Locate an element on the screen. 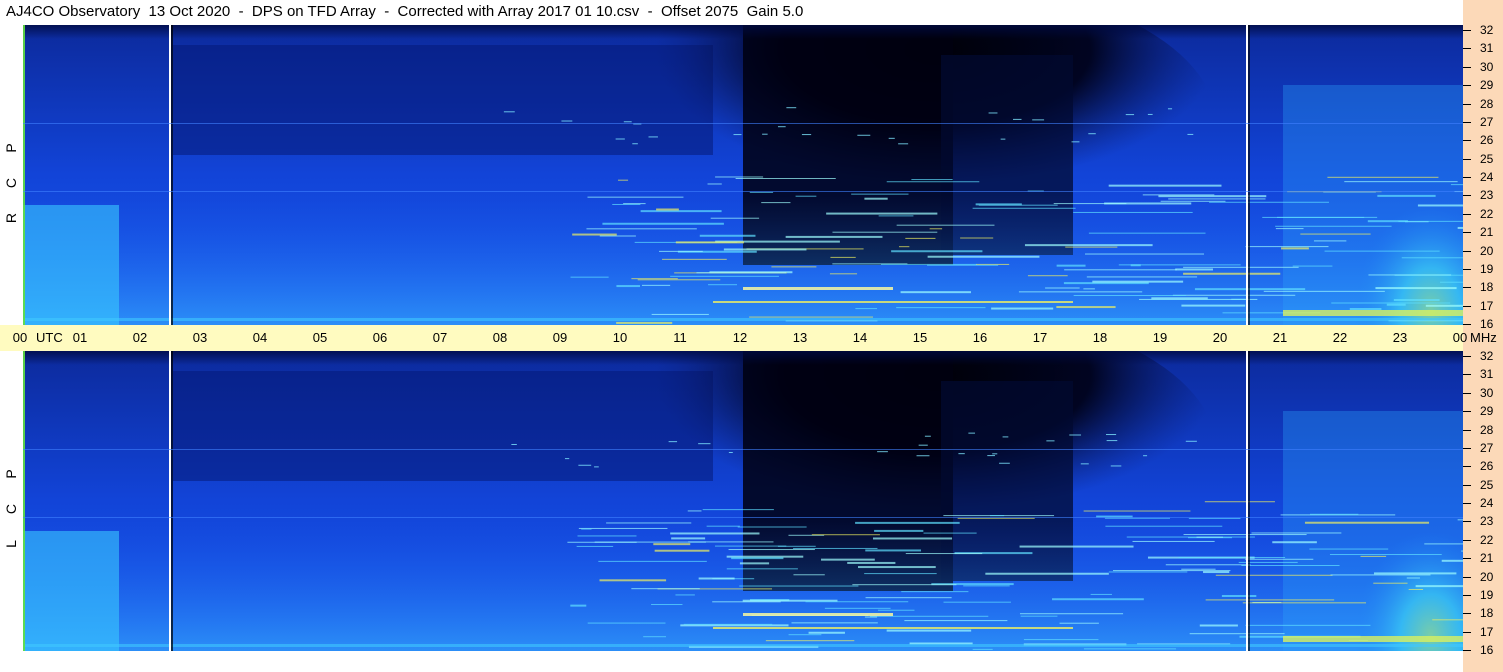 This screenshot has height=672, width=1503. utc-tick-label: 22 is located at coordinates (1340, 337).